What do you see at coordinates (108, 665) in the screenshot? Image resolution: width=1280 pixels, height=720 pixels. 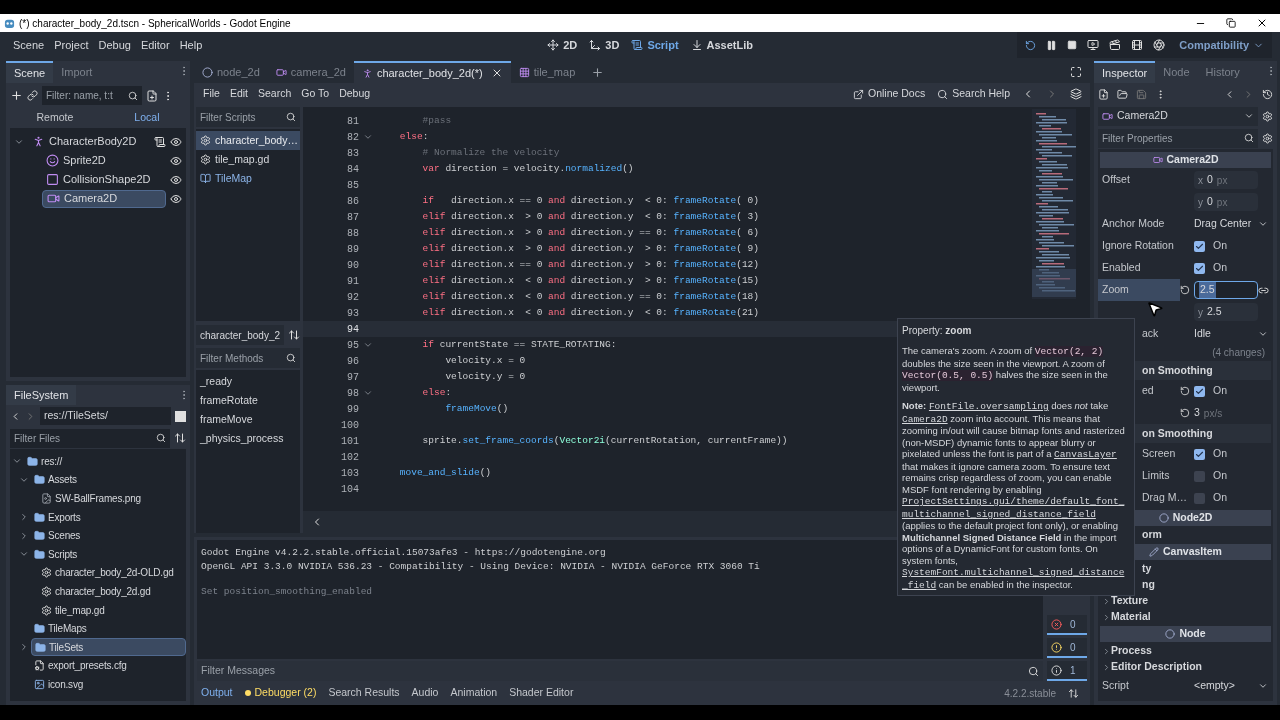 I see `file-tree-item: export_presets.cfg` at bounding box center [108, 665].